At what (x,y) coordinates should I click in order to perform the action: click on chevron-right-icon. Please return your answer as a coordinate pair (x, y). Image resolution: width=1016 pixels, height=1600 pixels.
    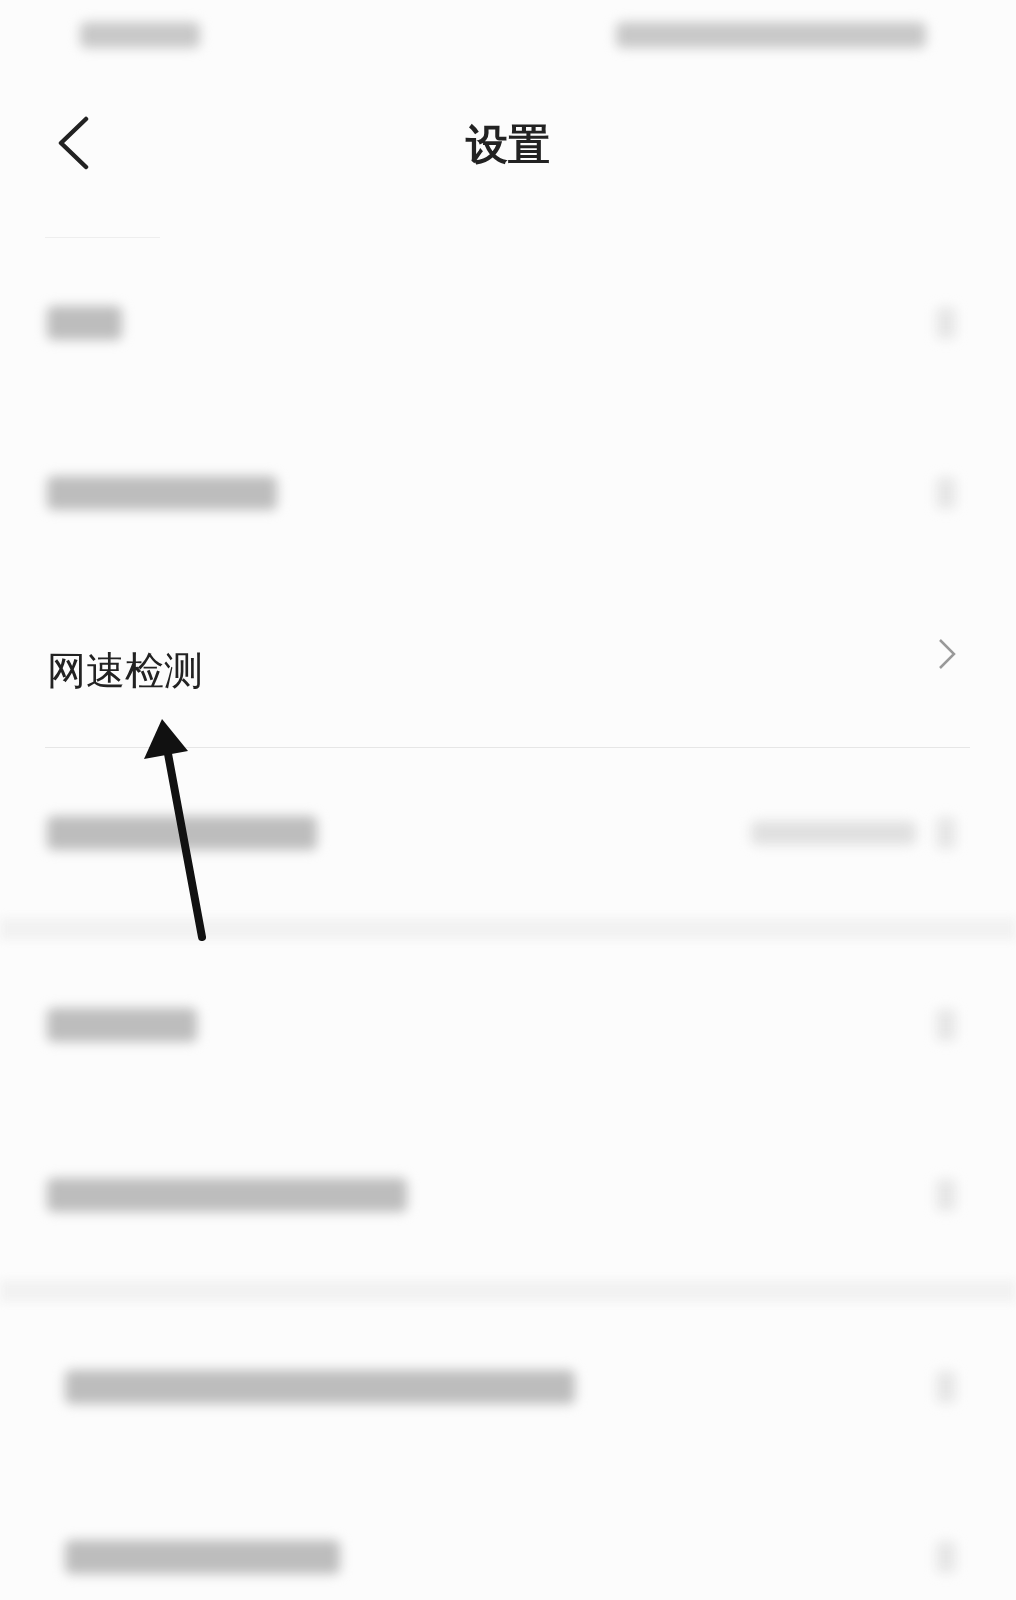
    Looking at the image, I should click on (947, 654).